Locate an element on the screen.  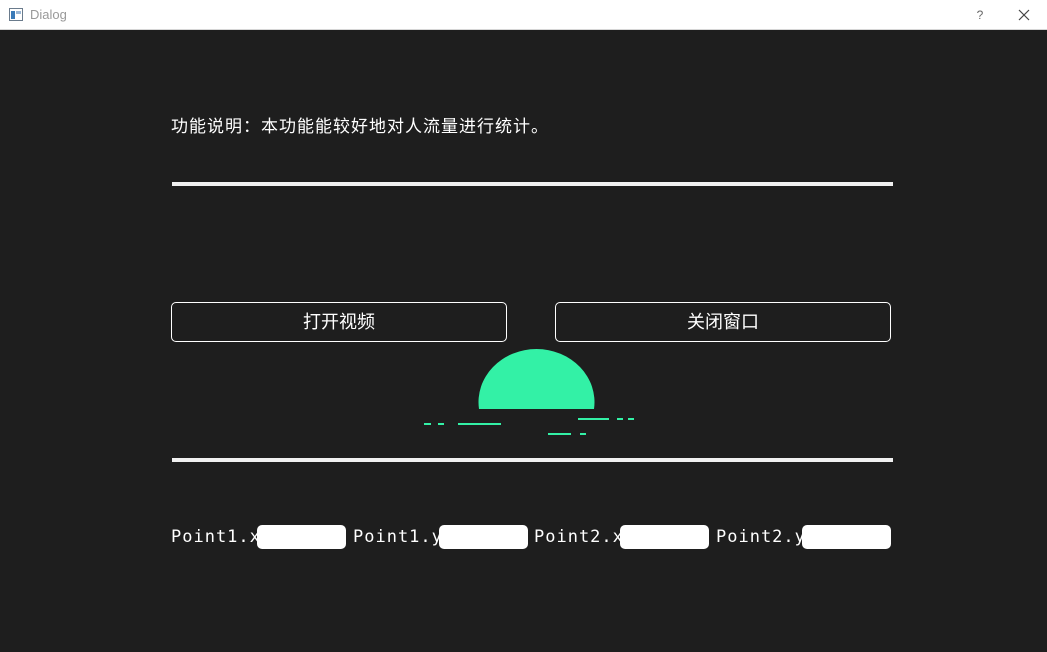
close-icon is located at coordinates (1024, 15).